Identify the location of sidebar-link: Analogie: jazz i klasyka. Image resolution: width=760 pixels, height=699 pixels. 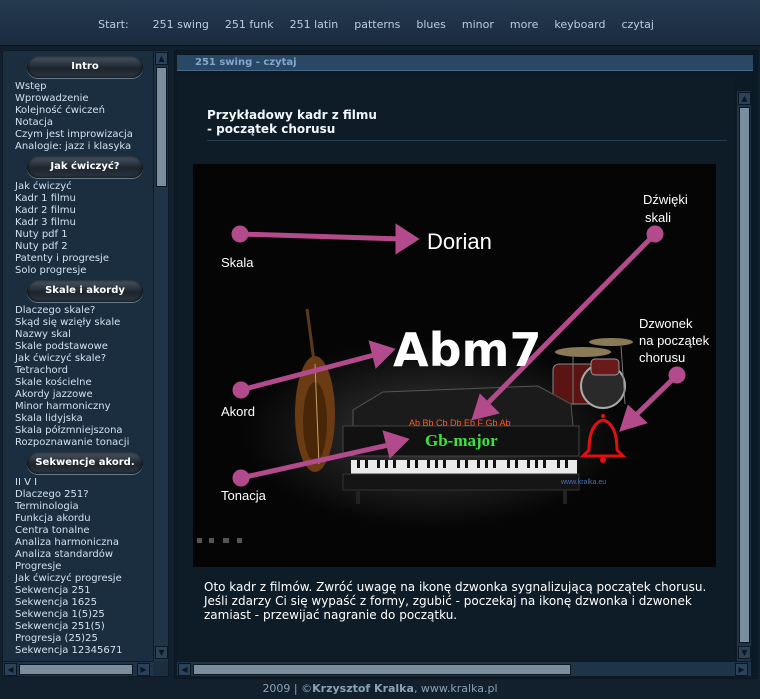
(78, 147).